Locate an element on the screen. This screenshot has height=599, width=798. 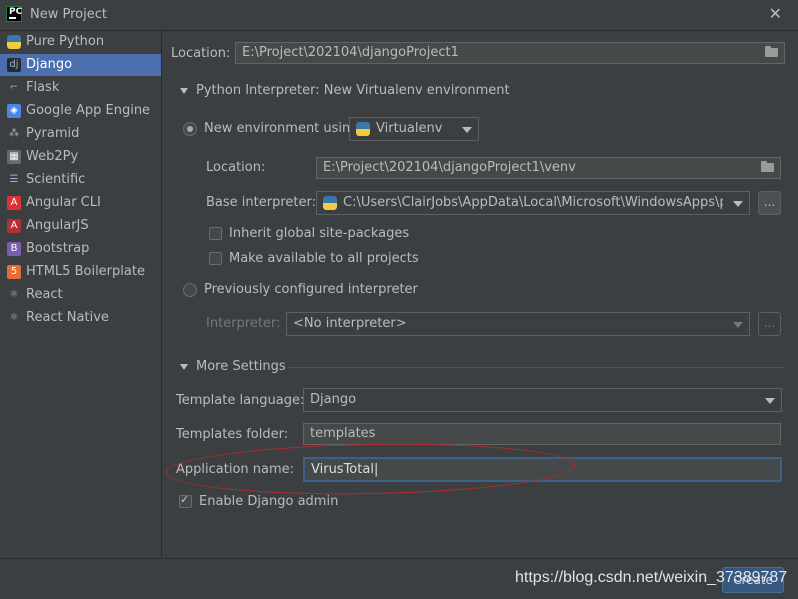
sidebar-item-react-native: ⚛ React Native is located at coordinates (80, 318).